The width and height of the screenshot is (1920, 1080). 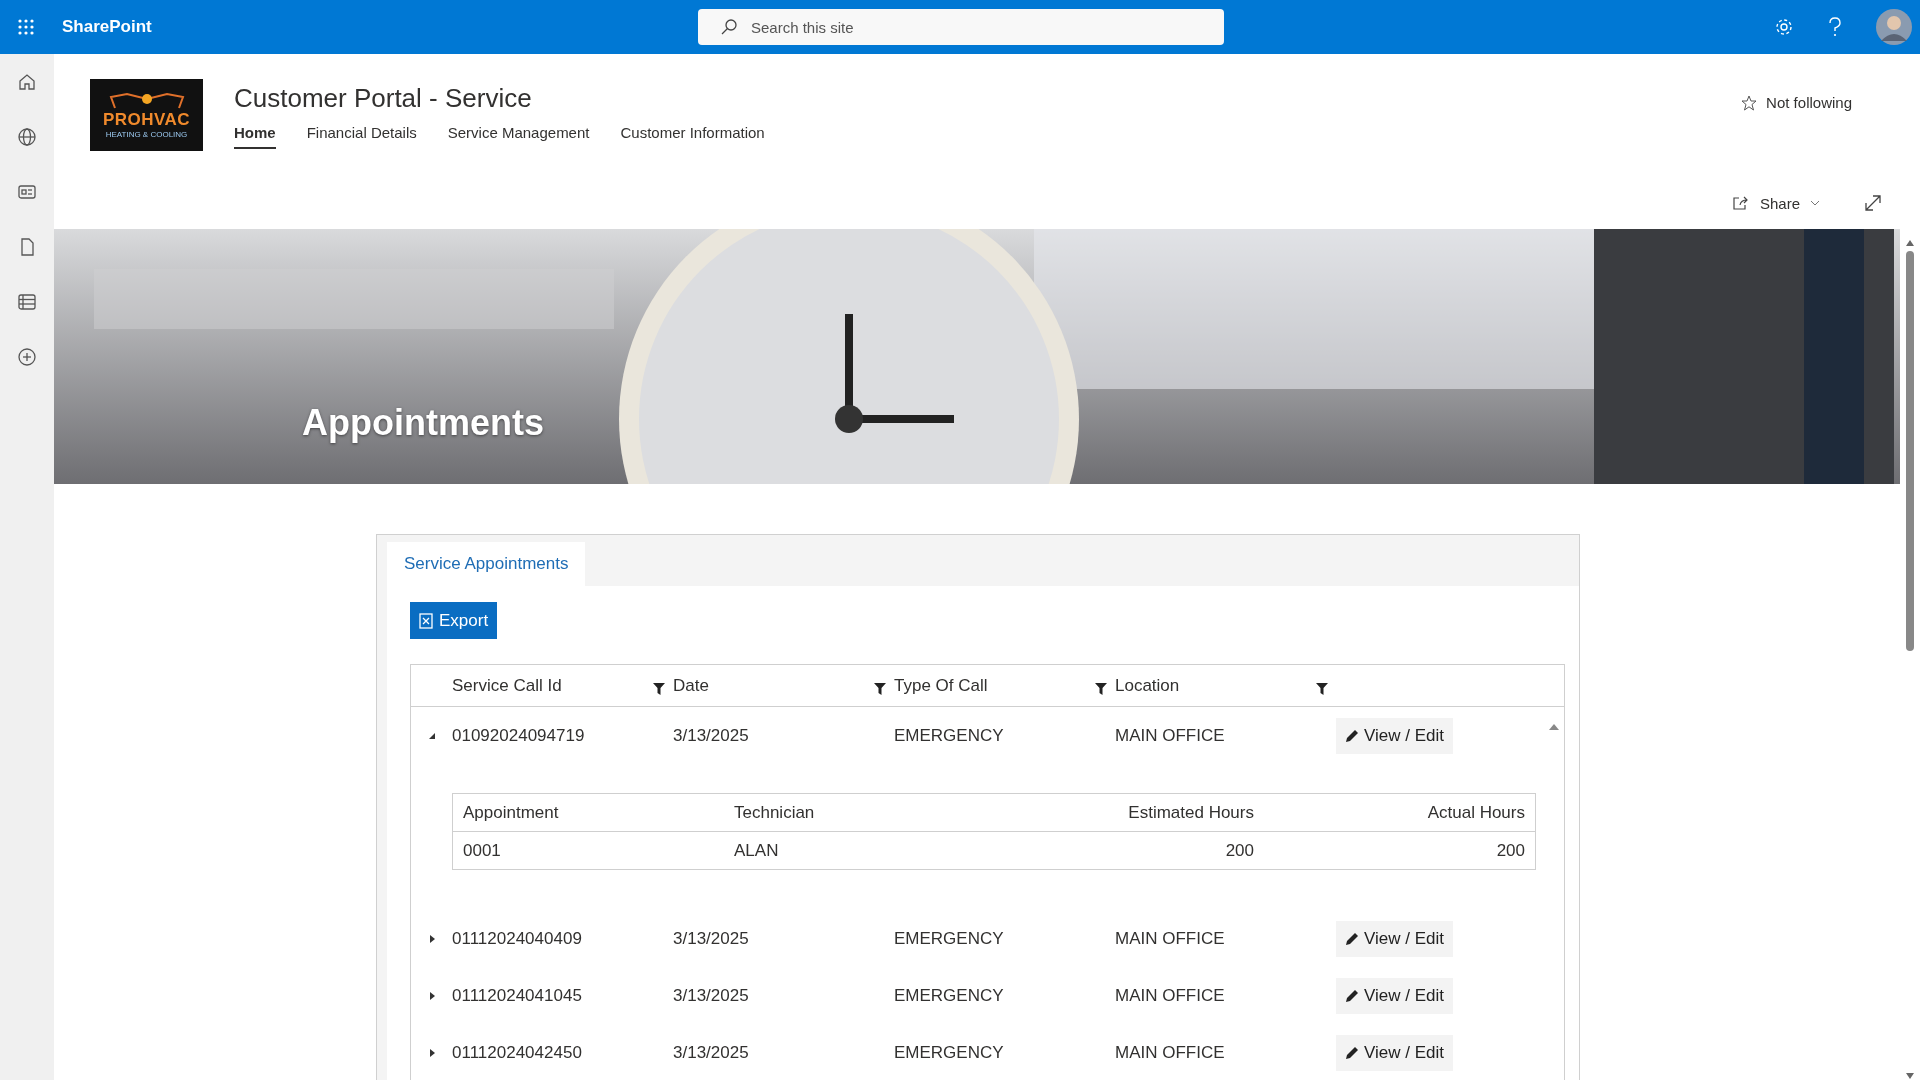 What do you see at coordinates (27, 302) in the screenshot?
I see `list-icon` at bounding box center [27, 302].